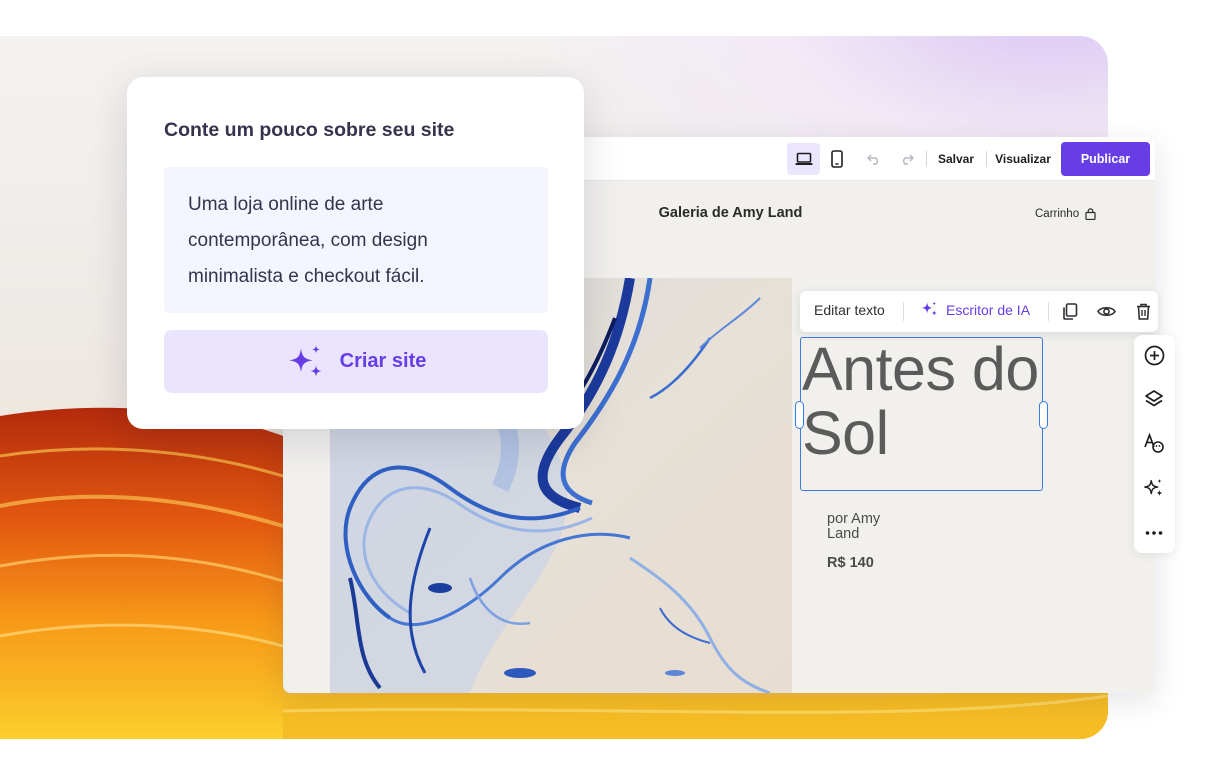  Describe the element at coordinates (730, 213) in the screenshot. I see `site-title: Galeria de Amy Land` at that location.